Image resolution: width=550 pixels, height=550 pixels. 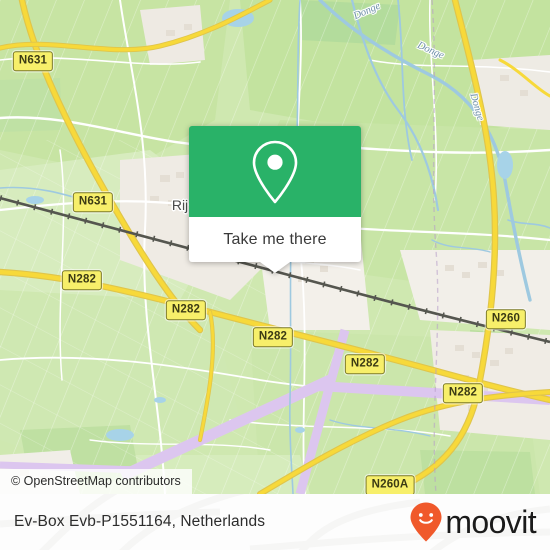 I want to click on location-title: Ev-Box Evb-P1551164, Netherlands, so click(x=140, y=521).